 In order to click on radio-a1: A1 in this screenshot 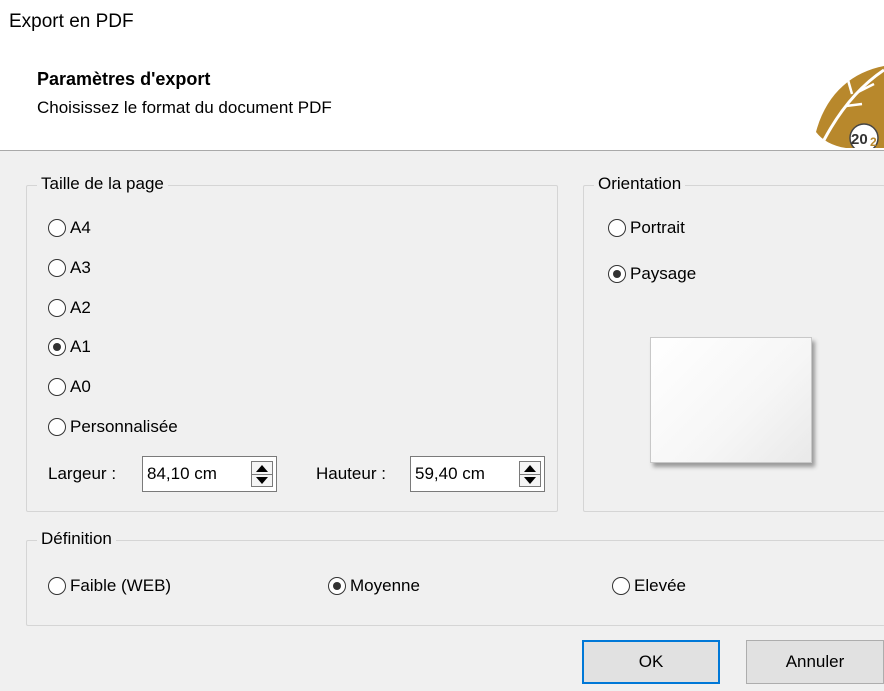, I will do `click(69, 347)`.